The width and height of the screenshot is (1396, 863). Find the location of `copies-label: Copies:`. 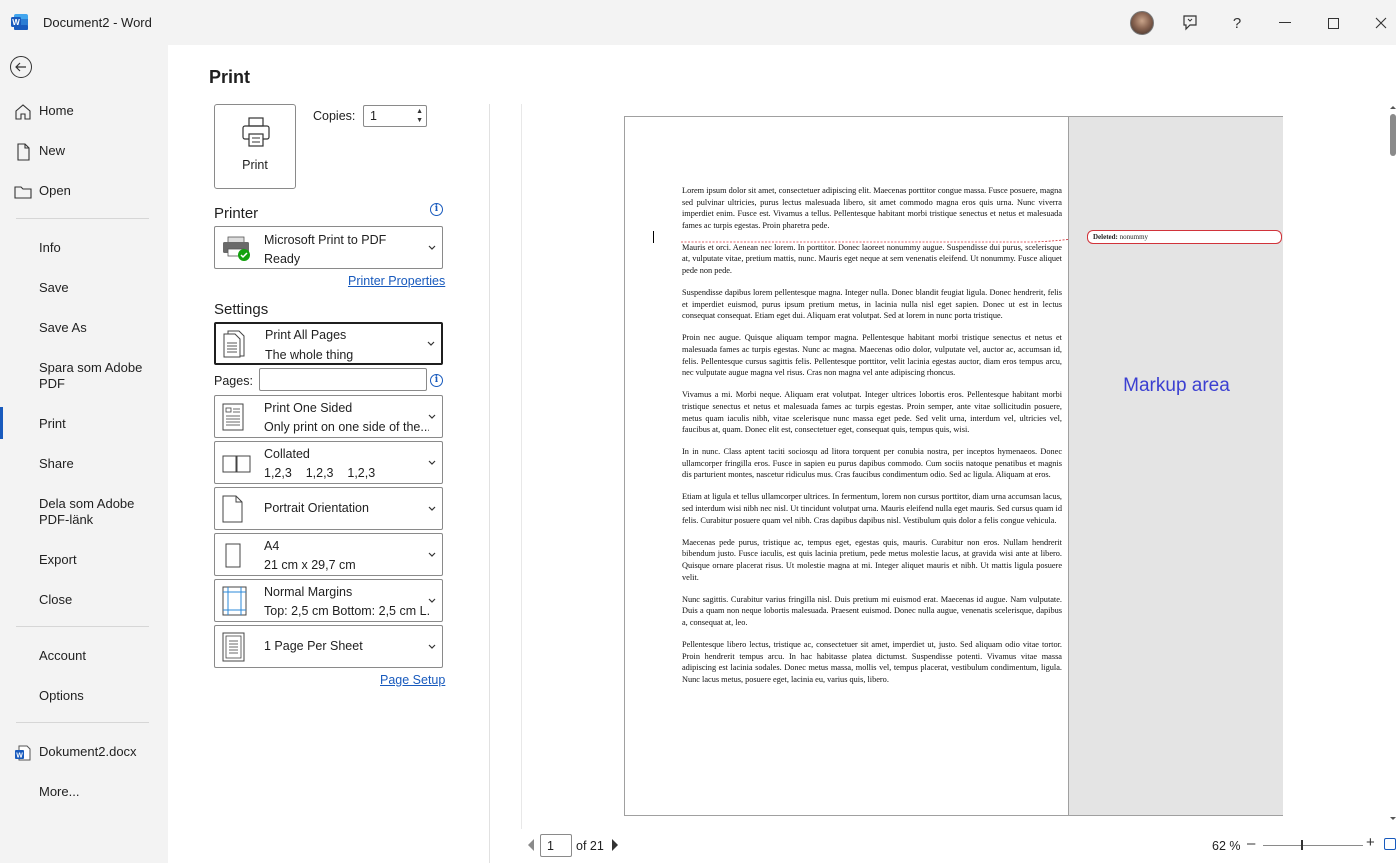

copies-label: Copies: is located at coordinates (334, 116).